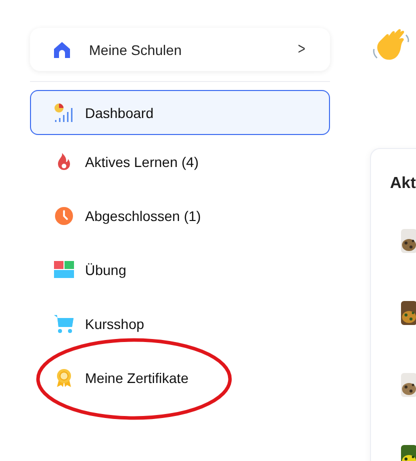 Image resolution: width=416 pixels, height=461 pixels. What do you see at coordinates (180, 270) in the screenshot?
I see `nav-item: Übung` at bounding box center [180, 270].